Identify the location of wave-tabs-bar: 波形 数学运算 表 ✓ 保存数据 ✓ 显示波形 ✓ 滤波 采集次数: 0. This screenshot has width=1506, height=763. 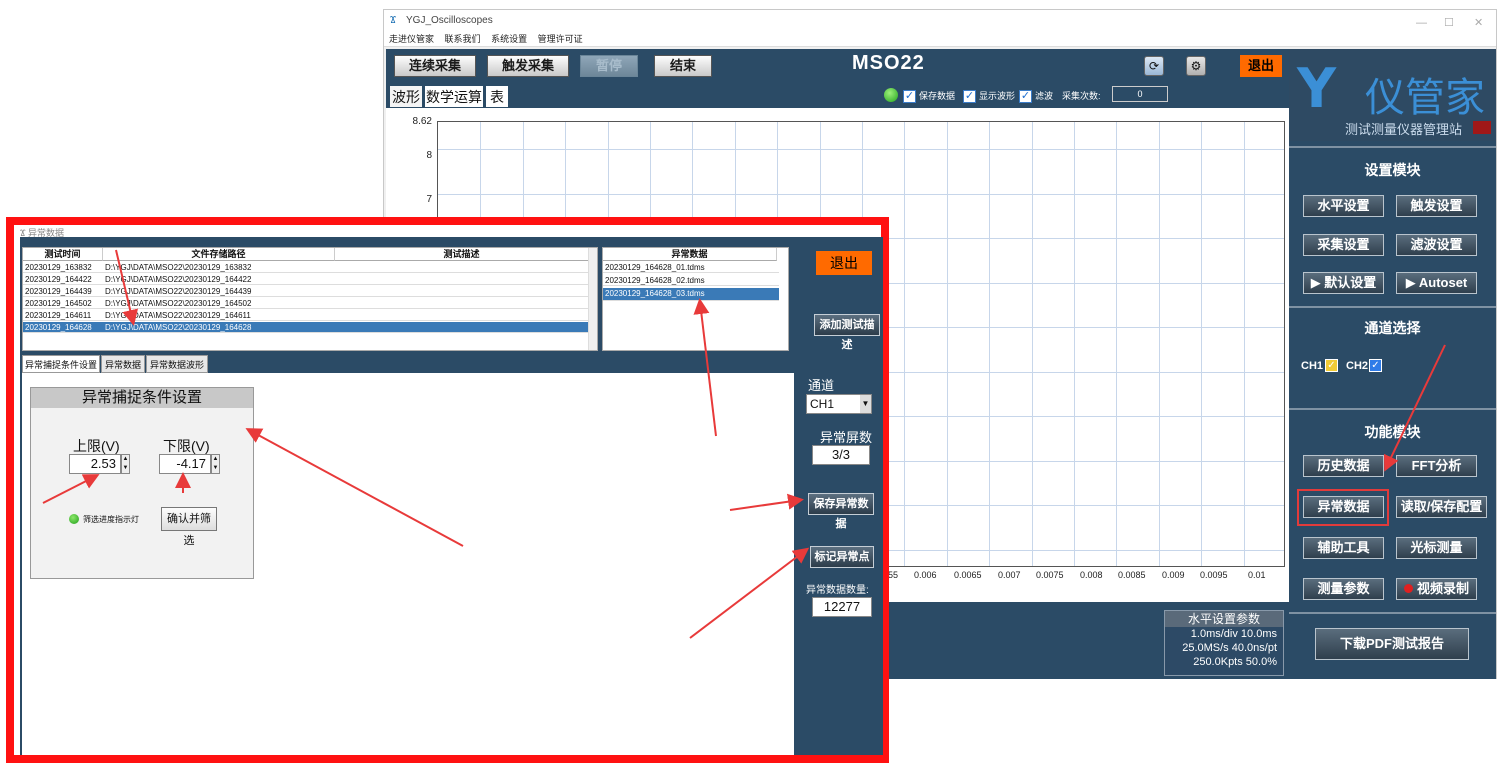
(838, 95).